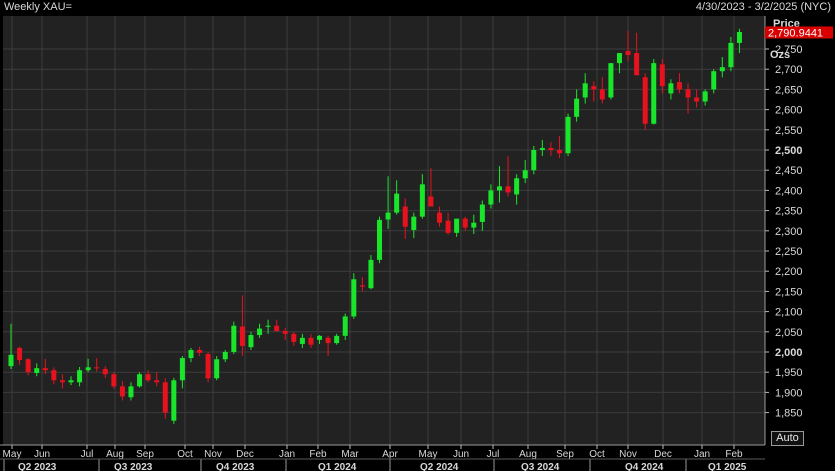 The height and width of the screenshot is (471, 835). What do you see at coordinates (663, 454) in the screenshot?
I see `month-label: Dec` at bounding box center [663, 454].